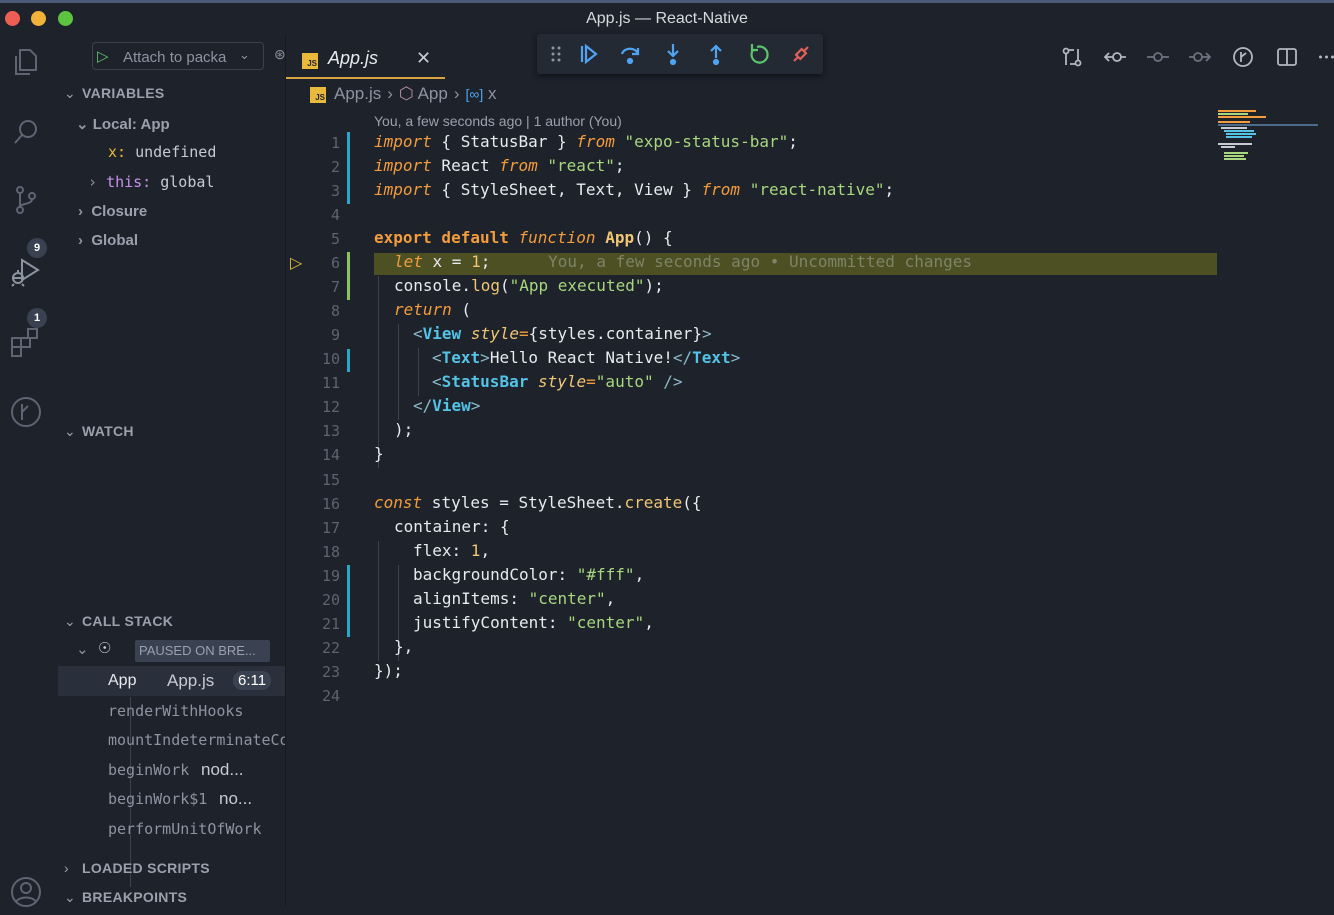  What do you see at coordinates (99, 431) in the screenshot?
I see `watch-section-header: ⌄ WATCH` at bounding box center [99, 431].